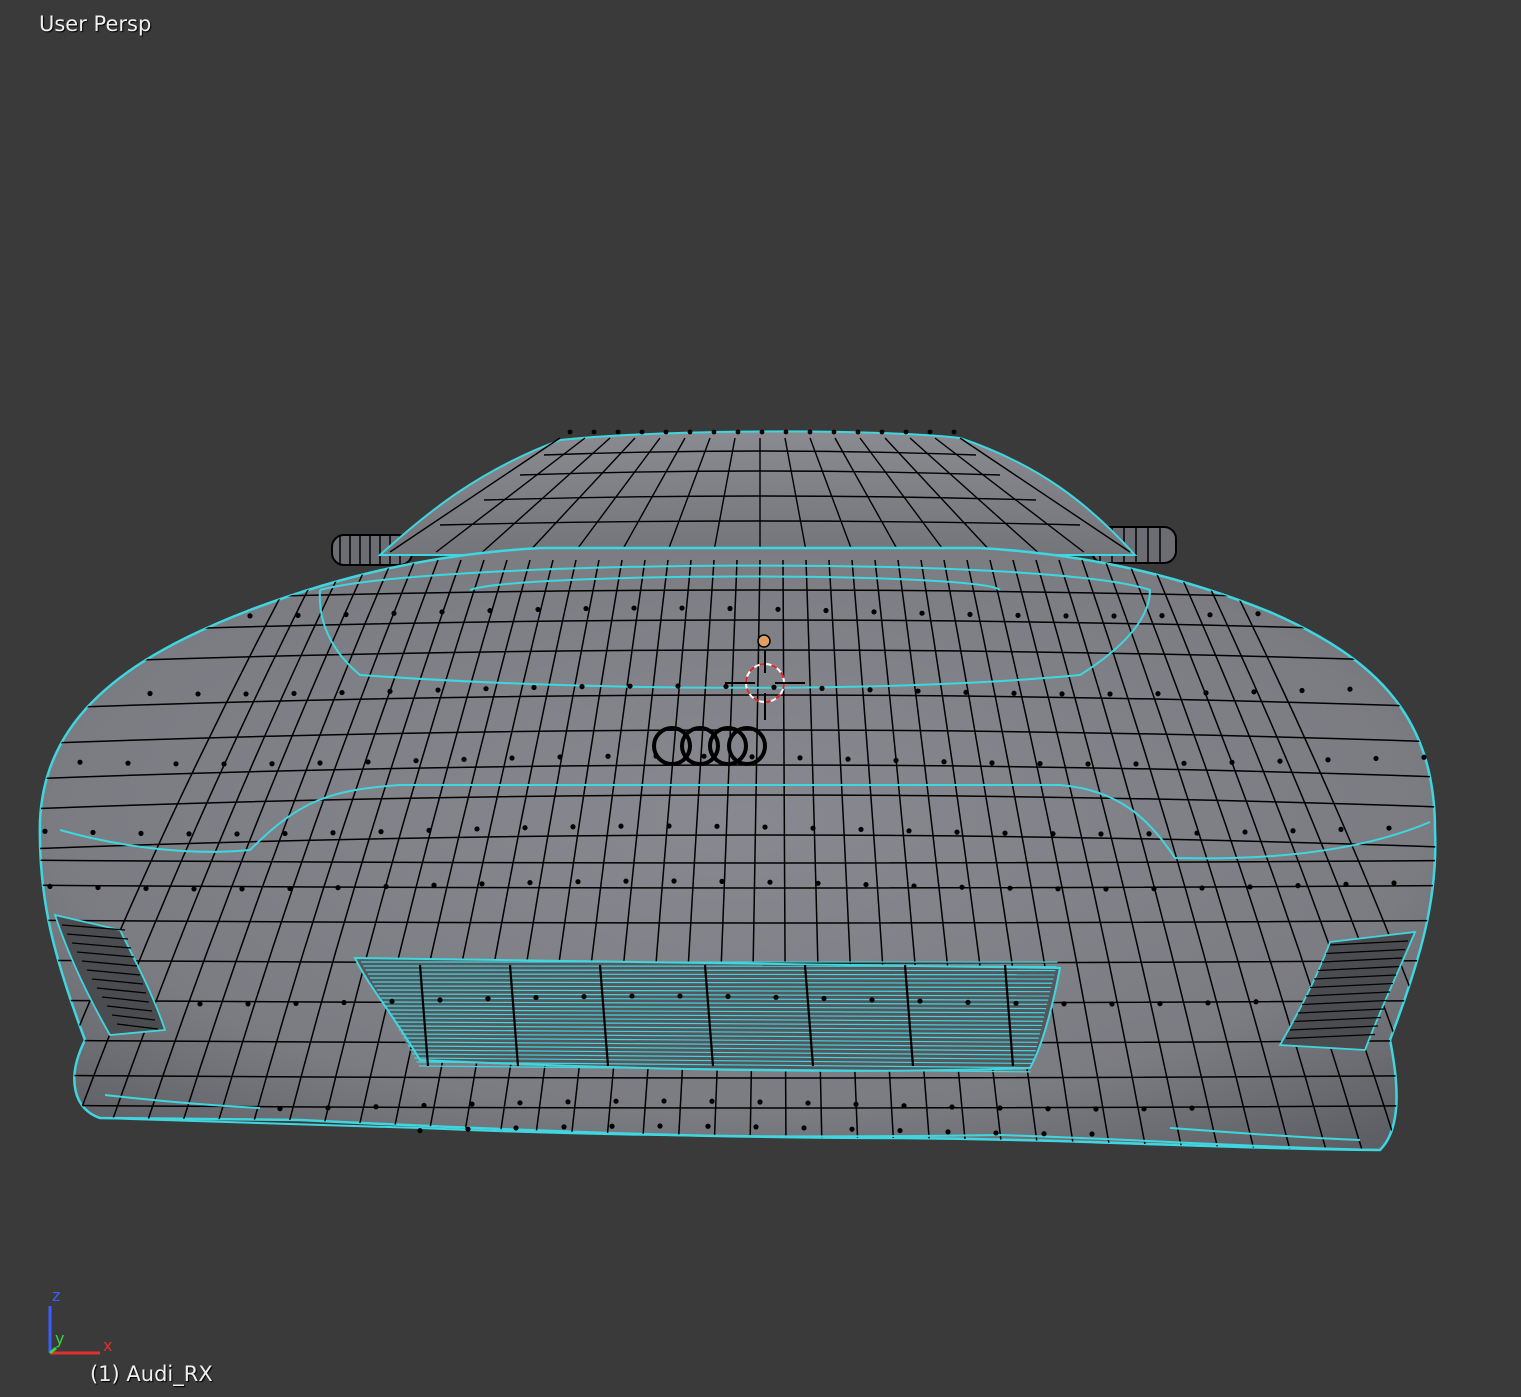 Image resolution: width=1521 pixels, height=1397 pixels. What do you see at coordinates (59, 1338) in the screenshot?
I see `axis-y-label: y` at bounding box center [59, 1338].